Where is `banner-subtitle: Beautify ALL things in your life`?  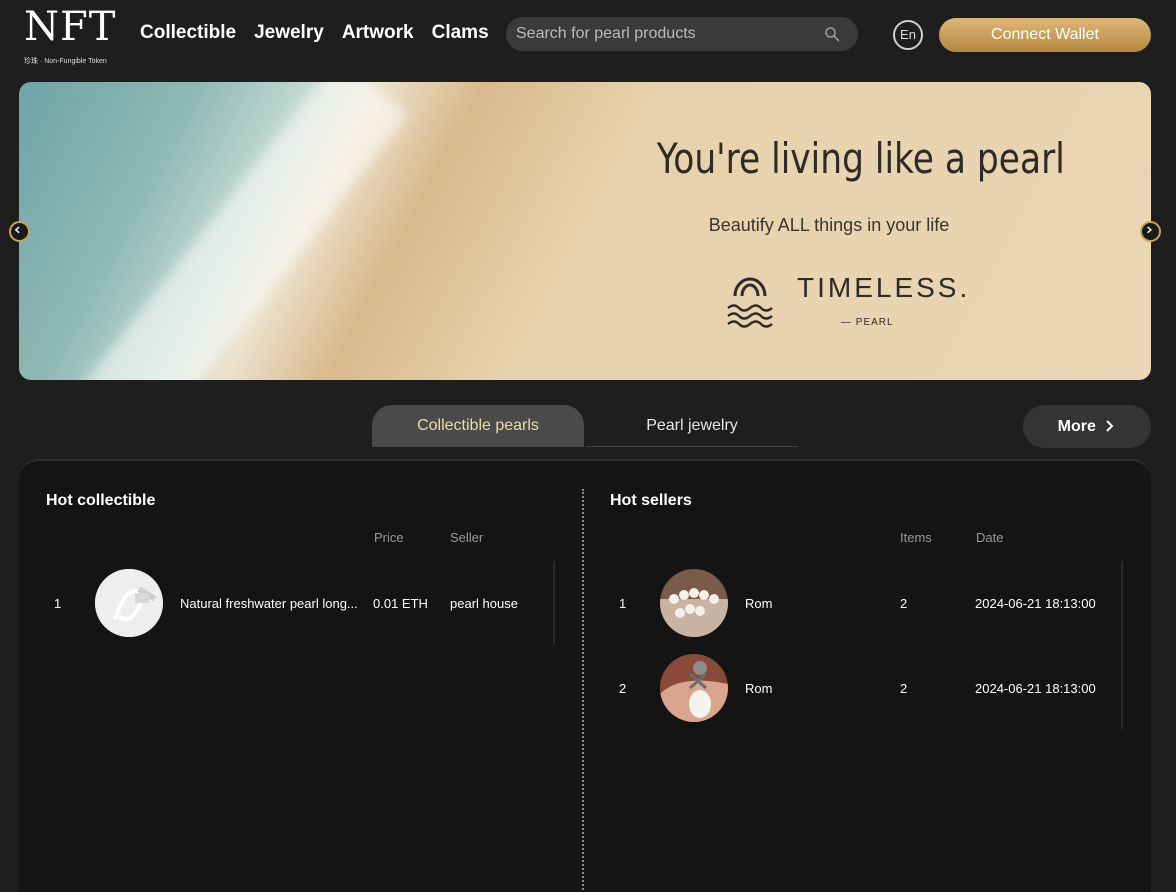
banner-subtitle: Beautify ALL things in your life is located at coordinates (829, 225).